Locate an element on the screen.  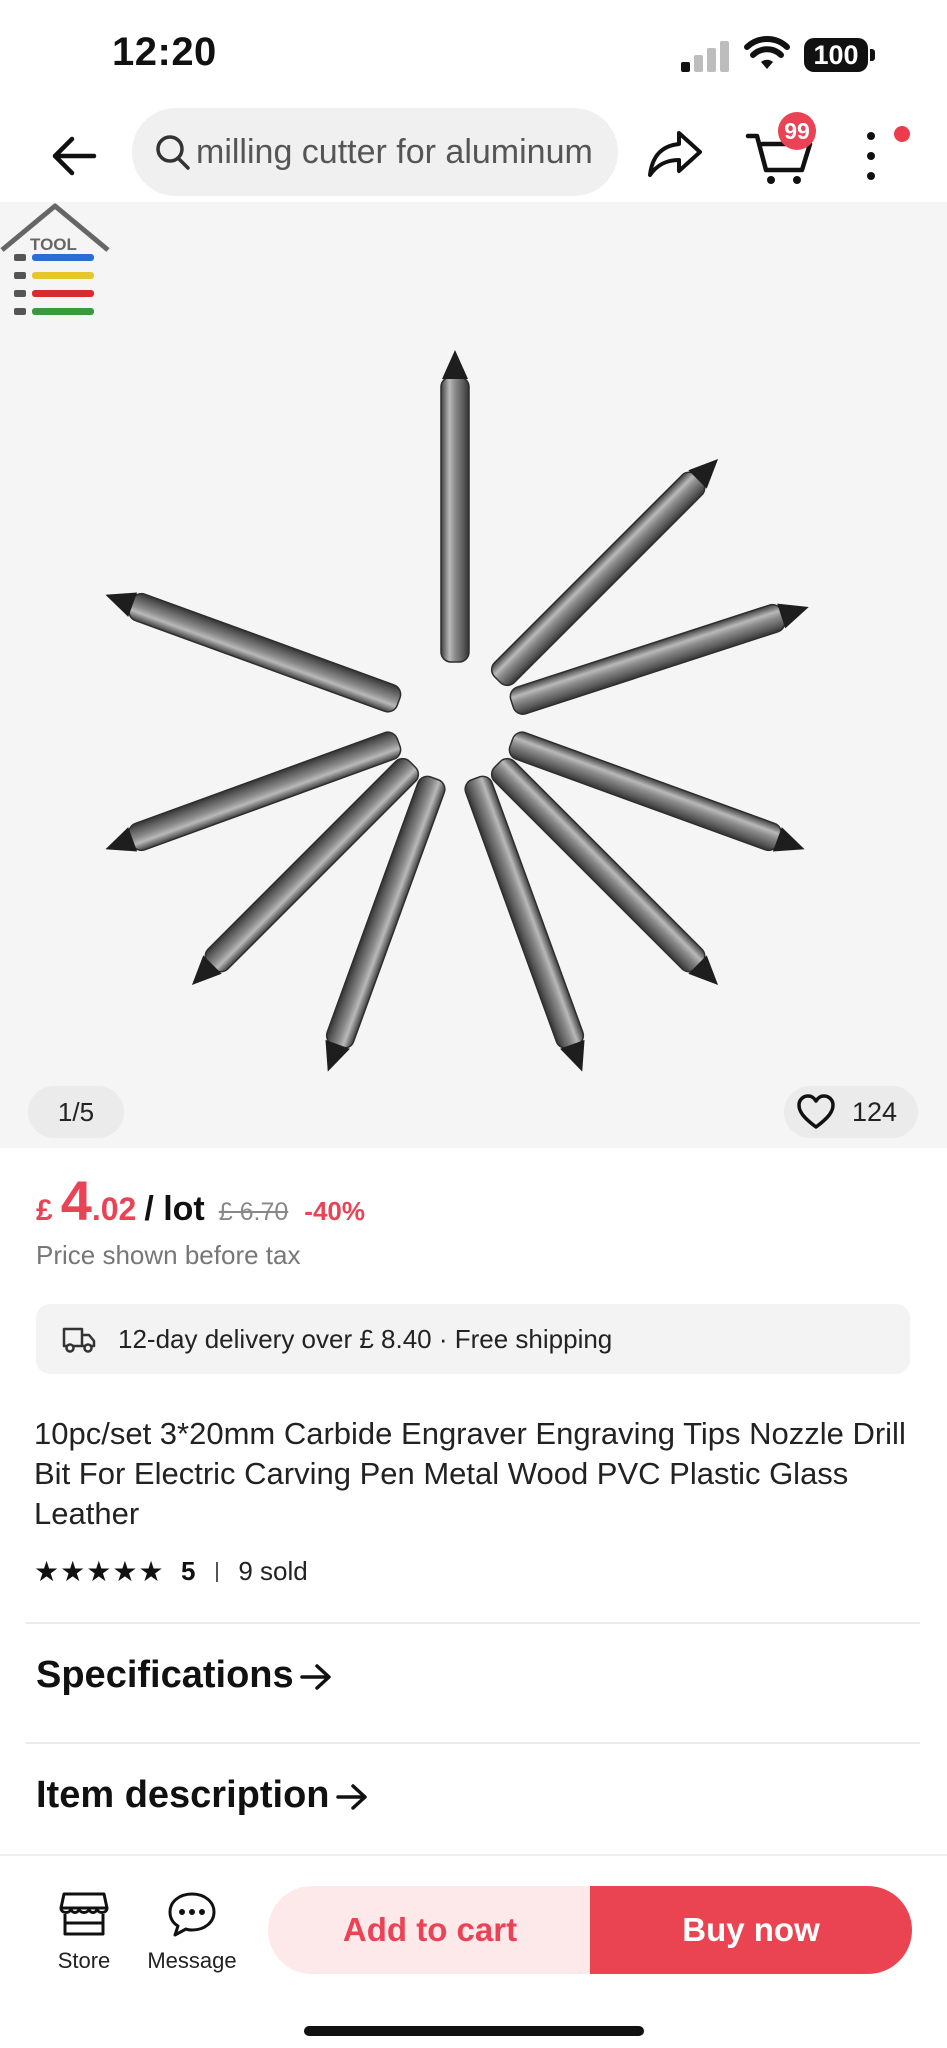
store-icon is located at coordinates (84, 1914).